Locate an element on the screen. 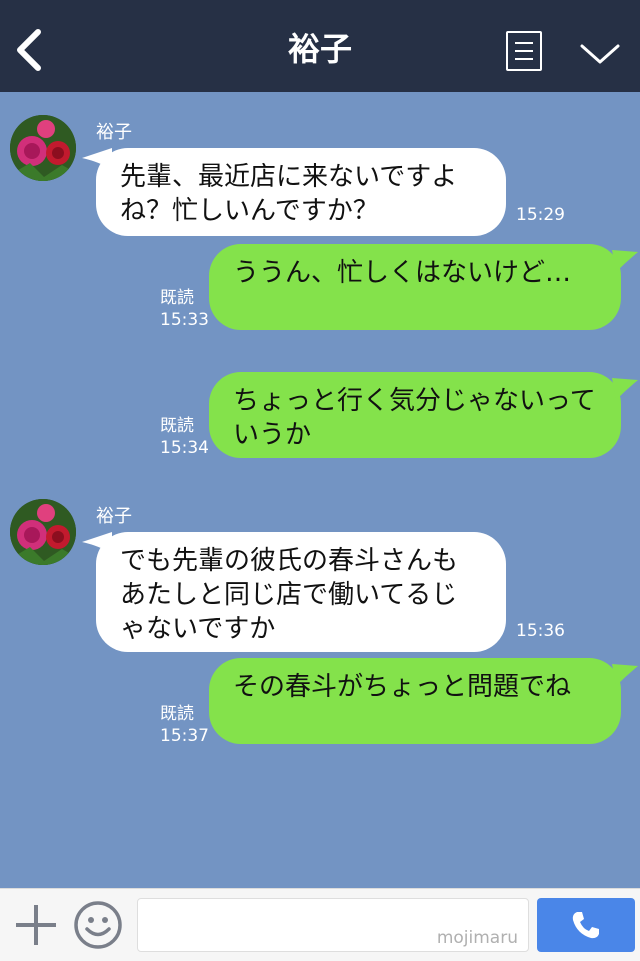 The height and width of the screenshot is (961, 640). menu-list-icon is located at coordinates (524, 51).